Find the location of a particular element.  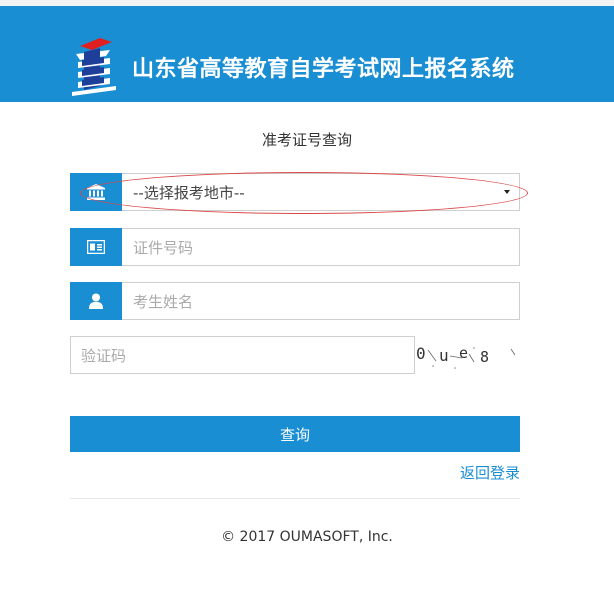

id-number-placeholder: 证件号码 is located at coordinates (163, 247).